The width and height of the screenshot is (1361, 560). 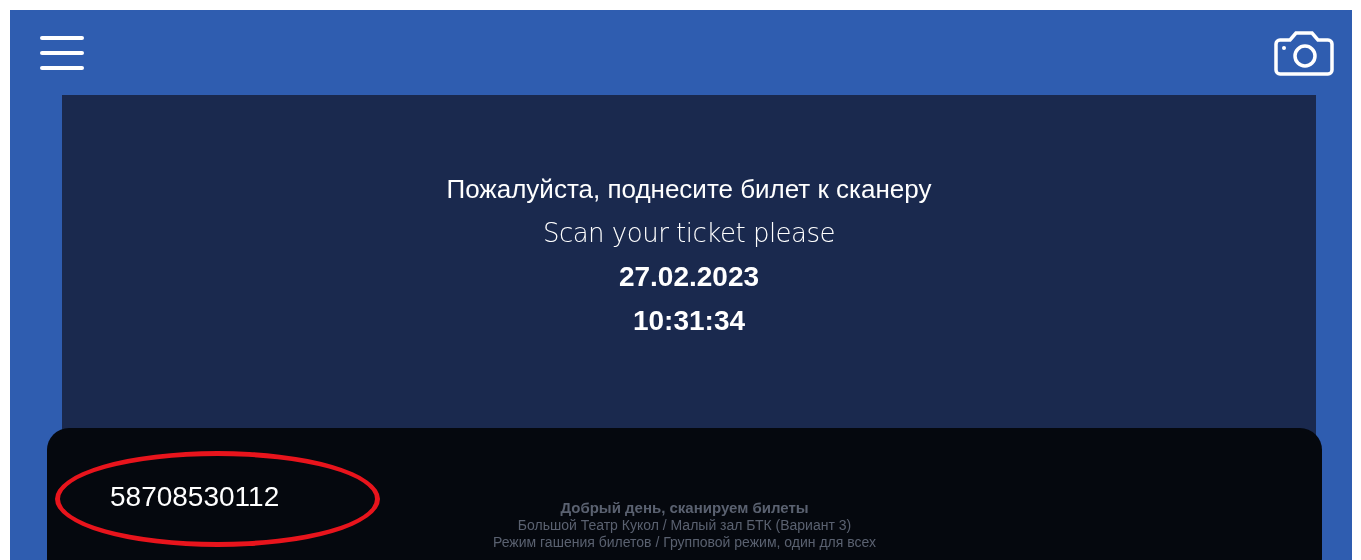 I want to click on time-text: 10:31:34, so click(x=689, y=321).